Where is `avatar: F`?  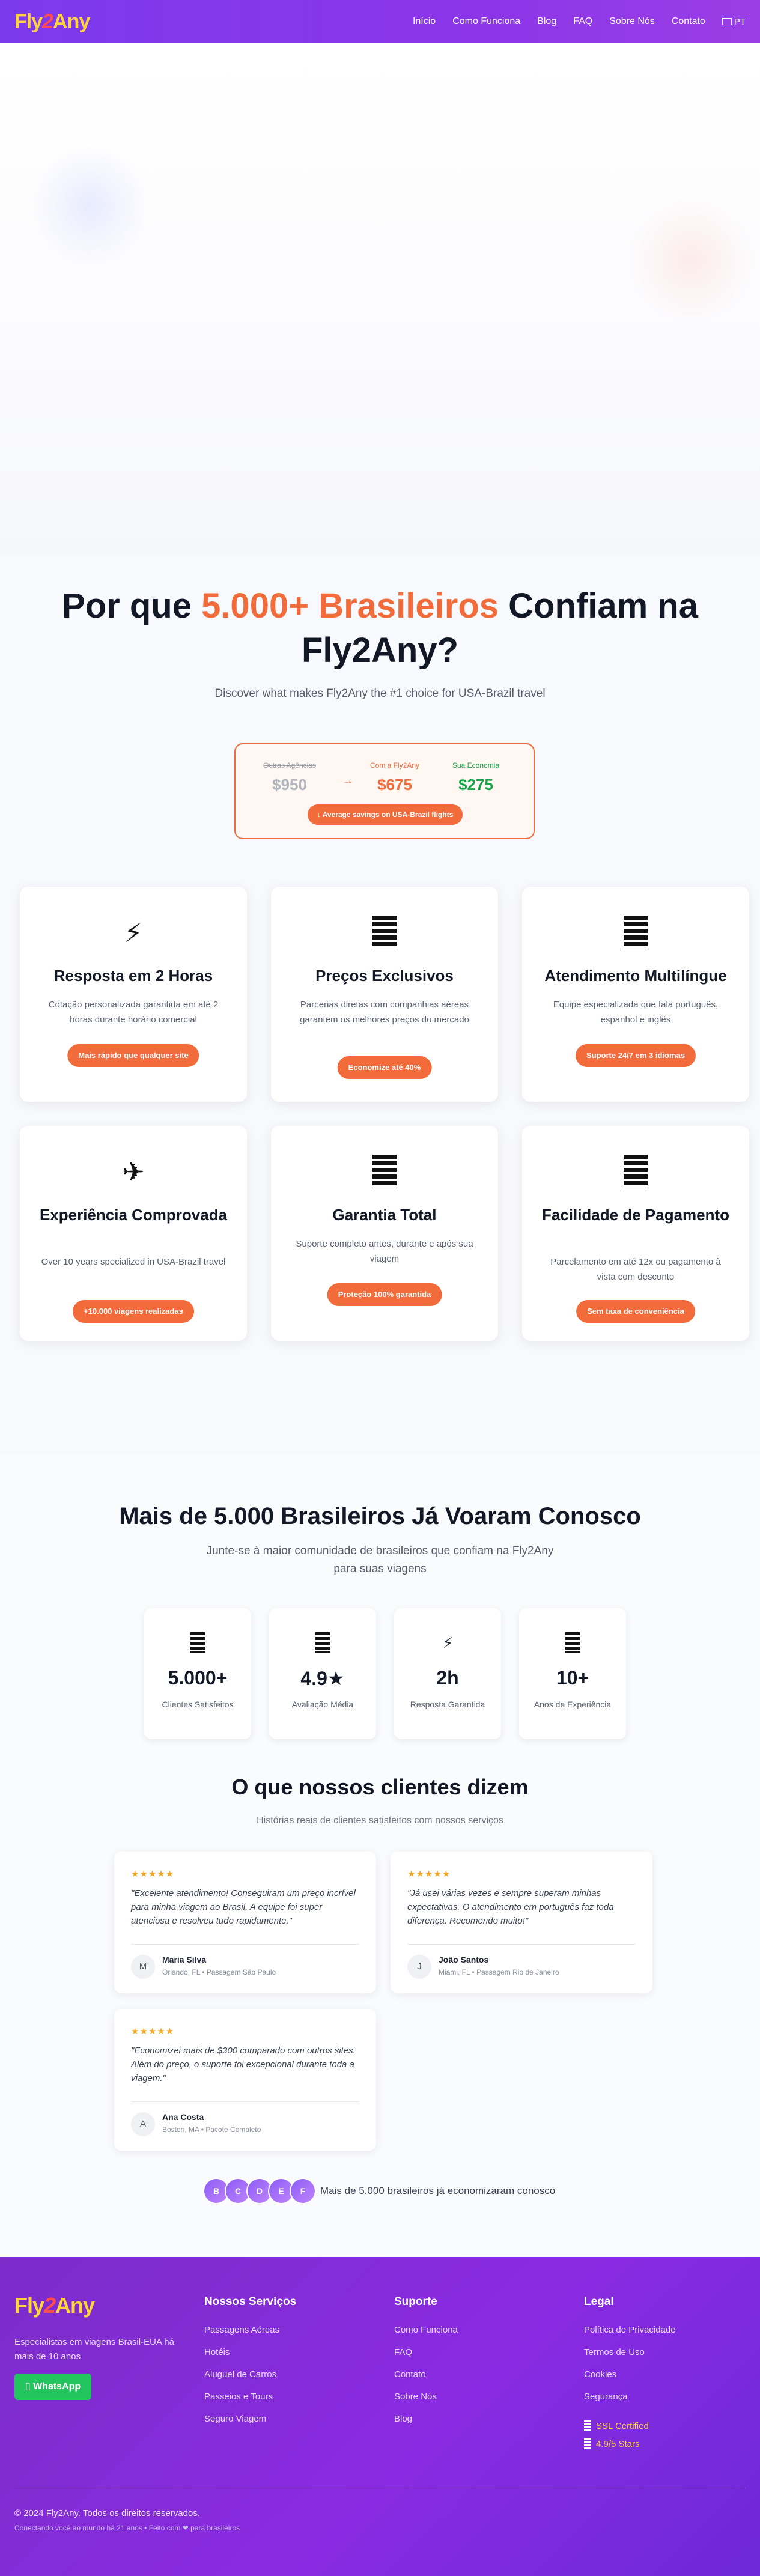
avatar: F is located at coordinates (303, 2191).